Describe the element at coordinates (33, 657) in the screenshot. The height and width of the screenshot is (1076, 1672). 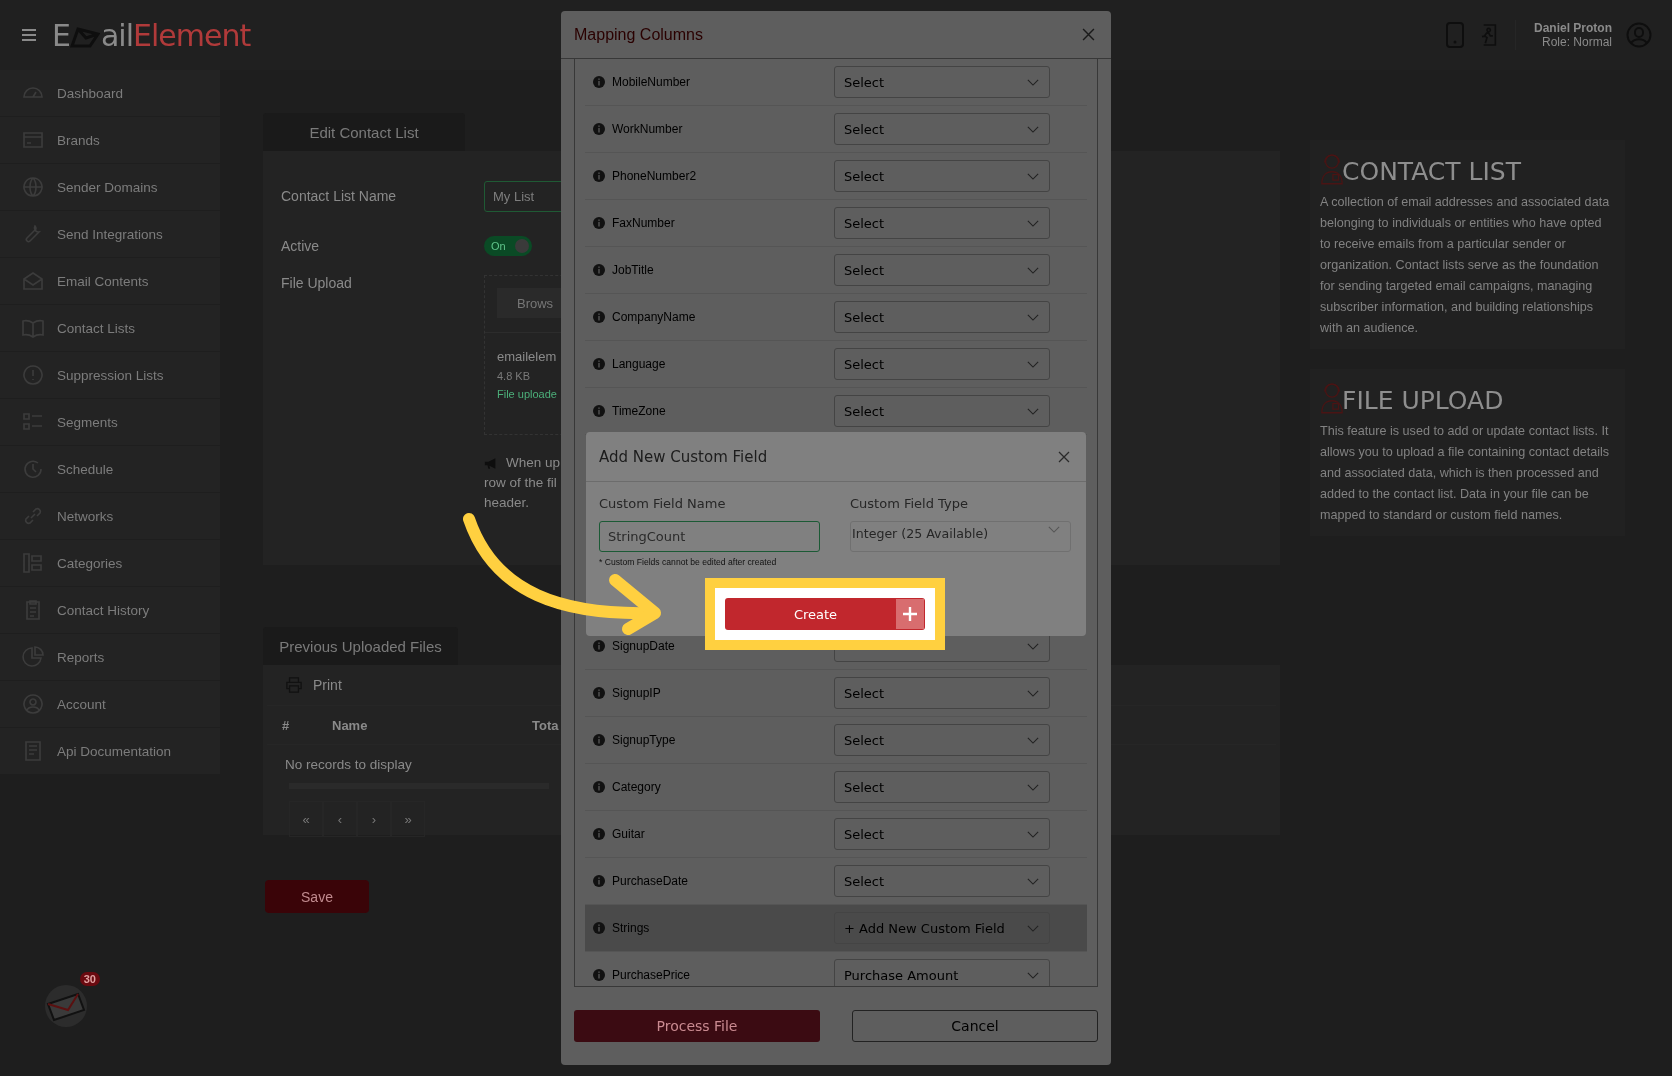
I see `pie-chart-icon` at that location.